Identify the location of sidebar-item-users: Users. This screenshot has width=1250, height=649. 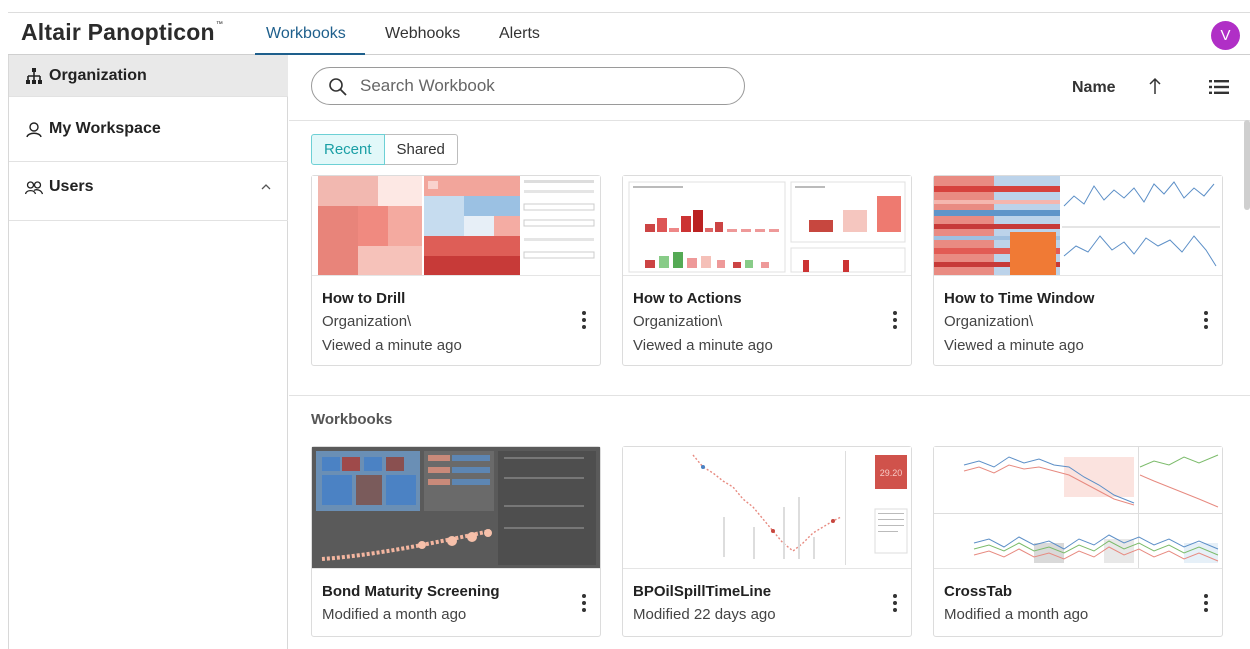
(148, 191).